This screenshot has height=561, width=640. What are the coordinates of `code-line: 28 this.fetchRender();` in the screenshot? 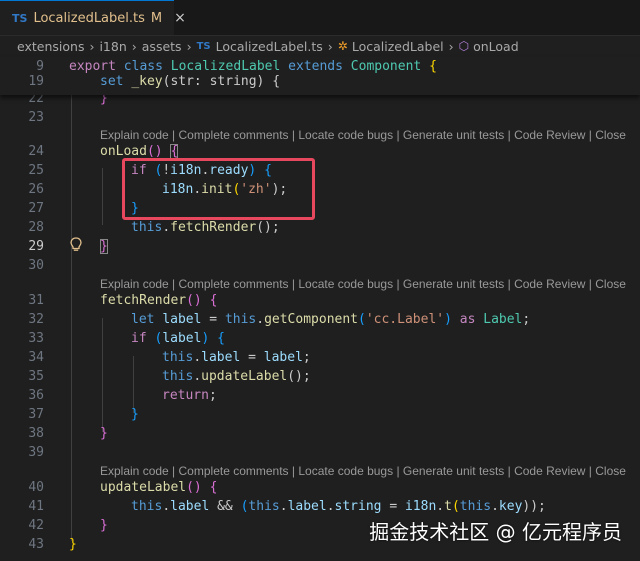 It's located at (320, 227).